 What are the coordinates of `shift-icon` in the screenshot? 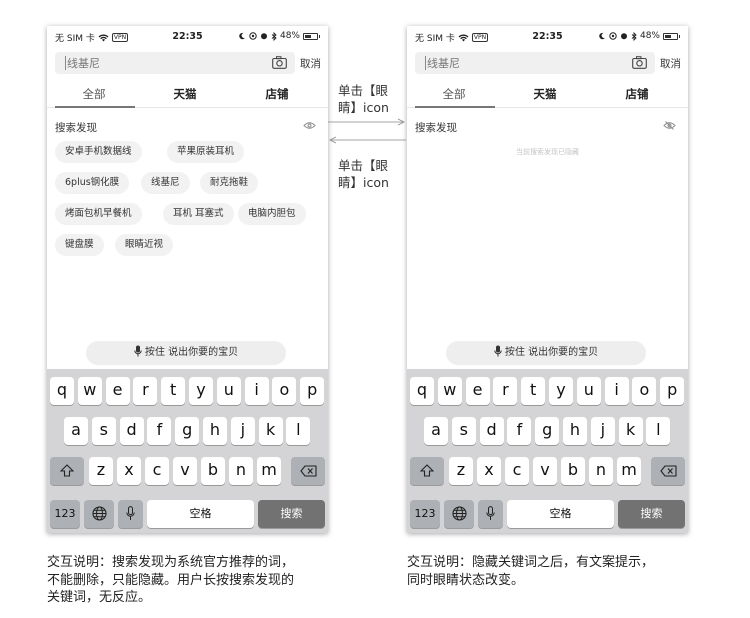 It's located at (427, 470).